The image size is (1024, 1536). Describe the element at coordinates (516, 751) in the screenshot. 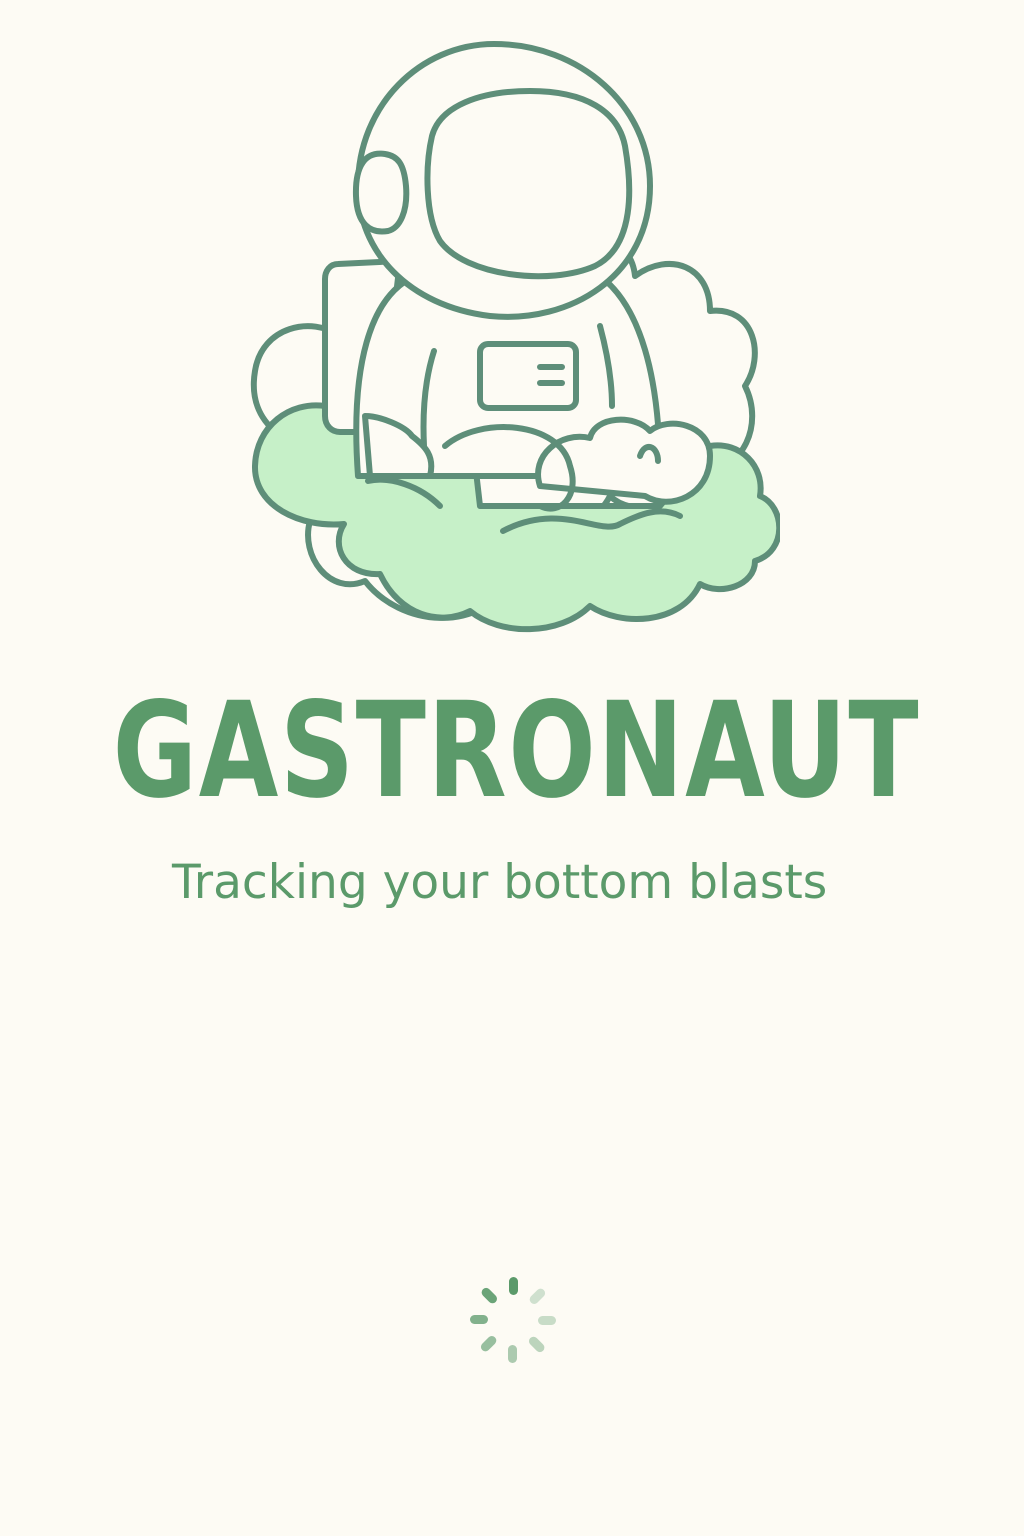

I see `app-title: GASTRONAUT` at that location.